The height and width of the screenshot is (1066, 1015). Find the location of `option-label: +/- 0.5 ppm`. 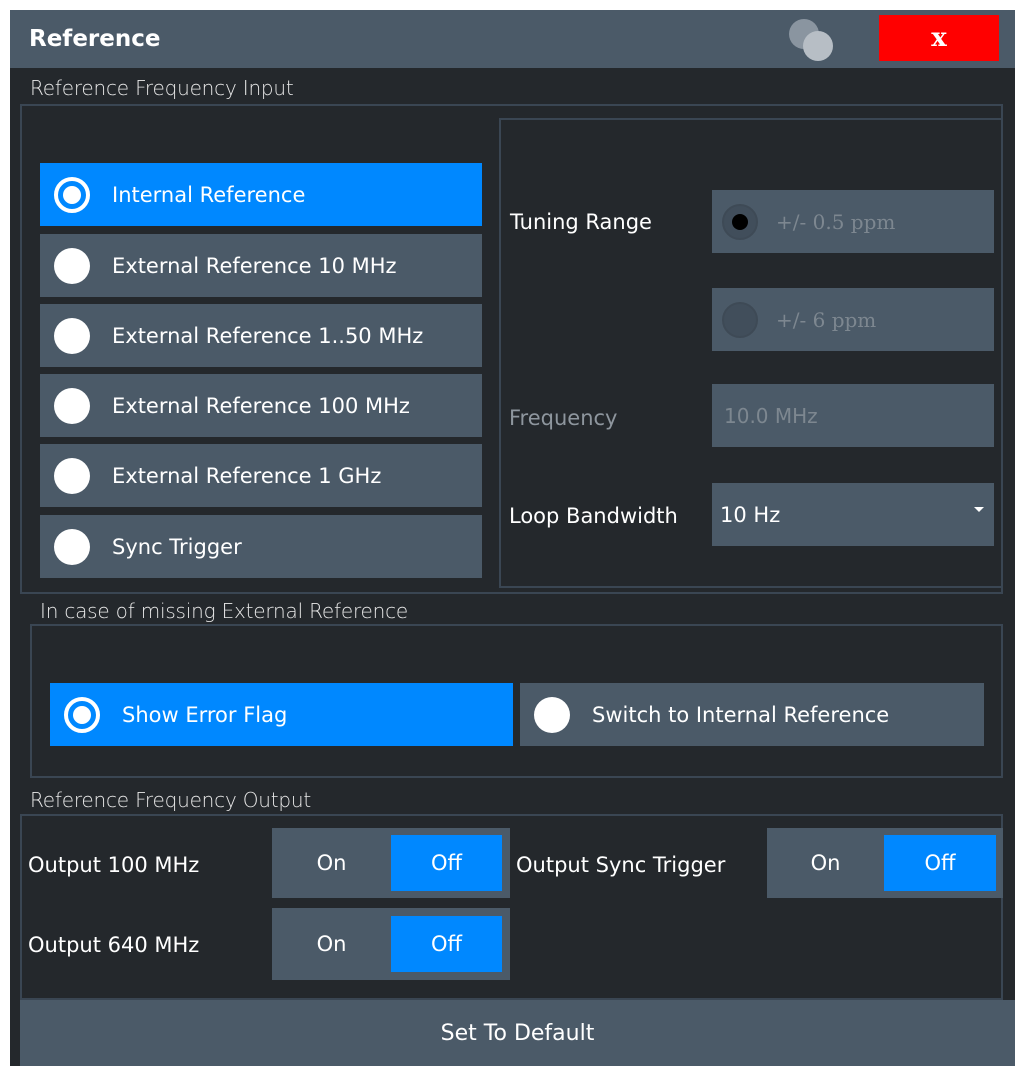

option-label: +/- 0.5 ppm is located at coordinates (836, 221).